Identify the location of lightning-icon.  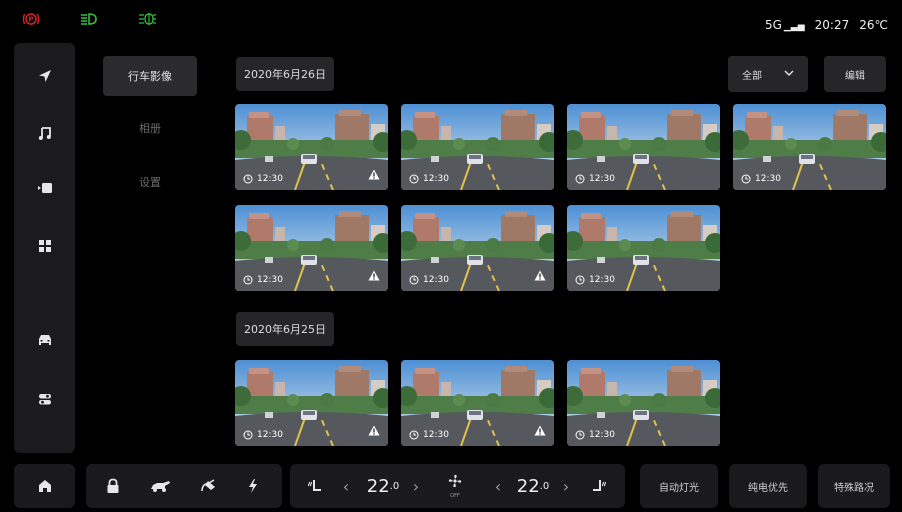
(253, 486).